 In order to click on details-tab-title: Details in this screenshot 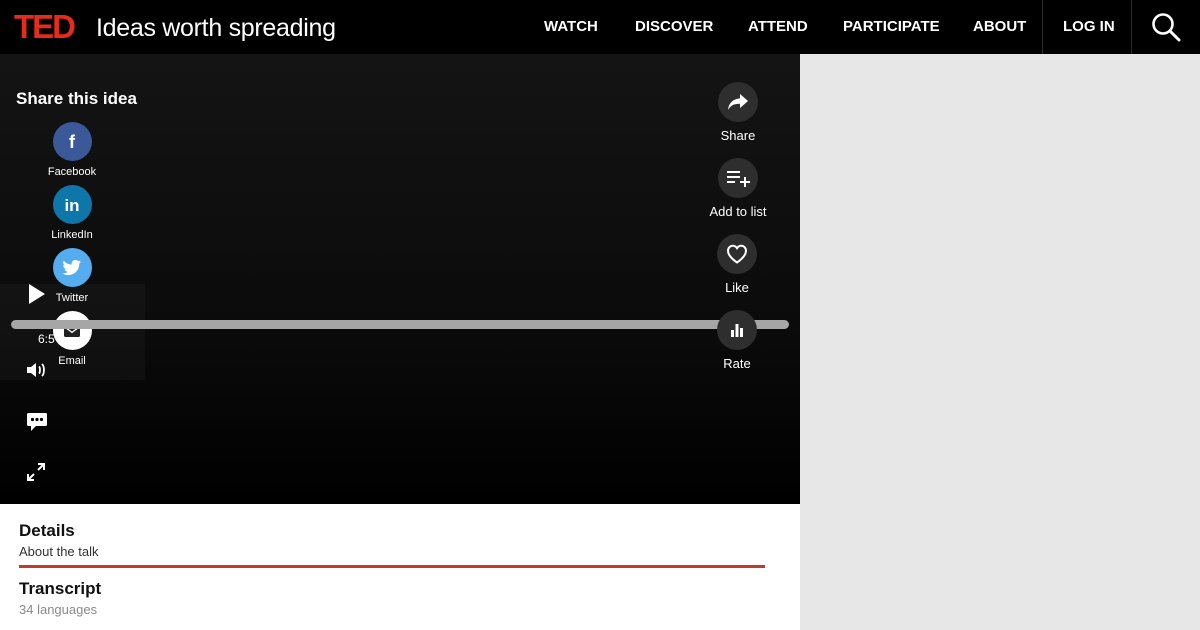, I will do `click(47, 531)`.